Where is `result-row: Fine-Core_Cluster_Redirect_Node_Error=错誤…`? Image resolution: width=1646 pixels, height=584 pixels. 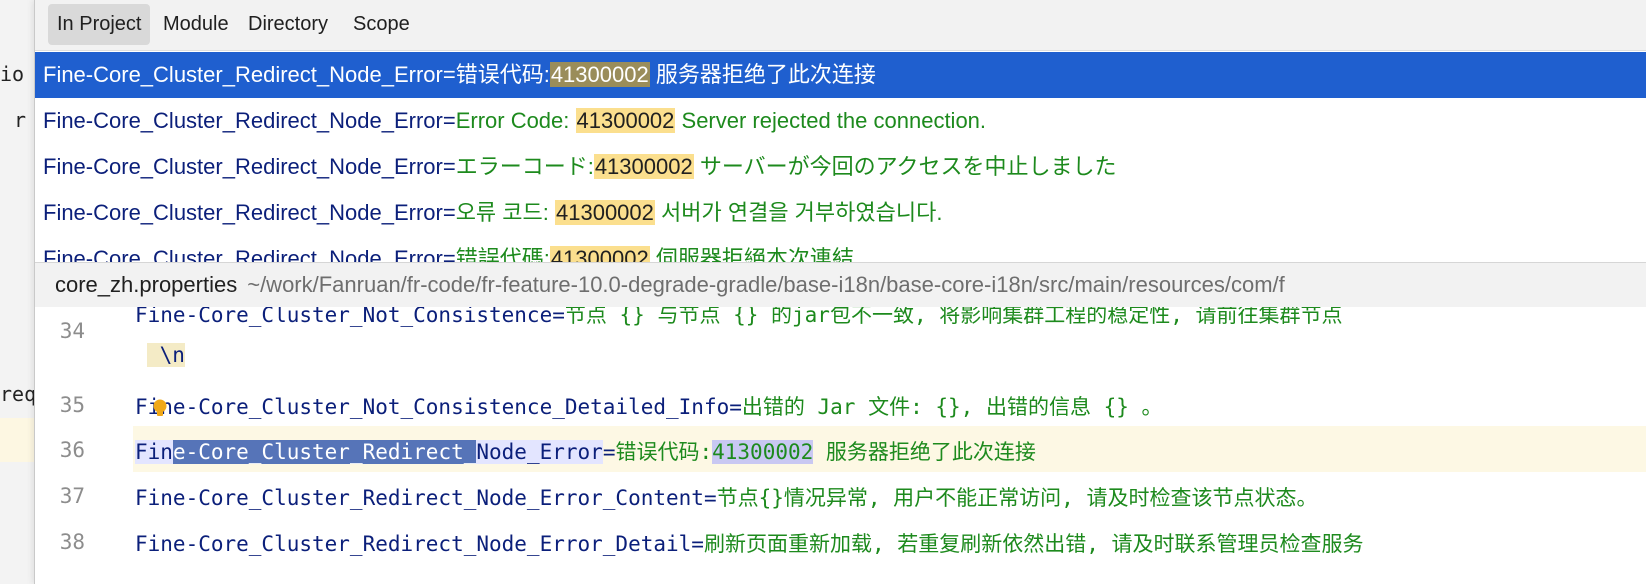 result-row: Fine-Core_Cluster_Redirect_Node_Error=错誤… is located at coordinates (840, 249).